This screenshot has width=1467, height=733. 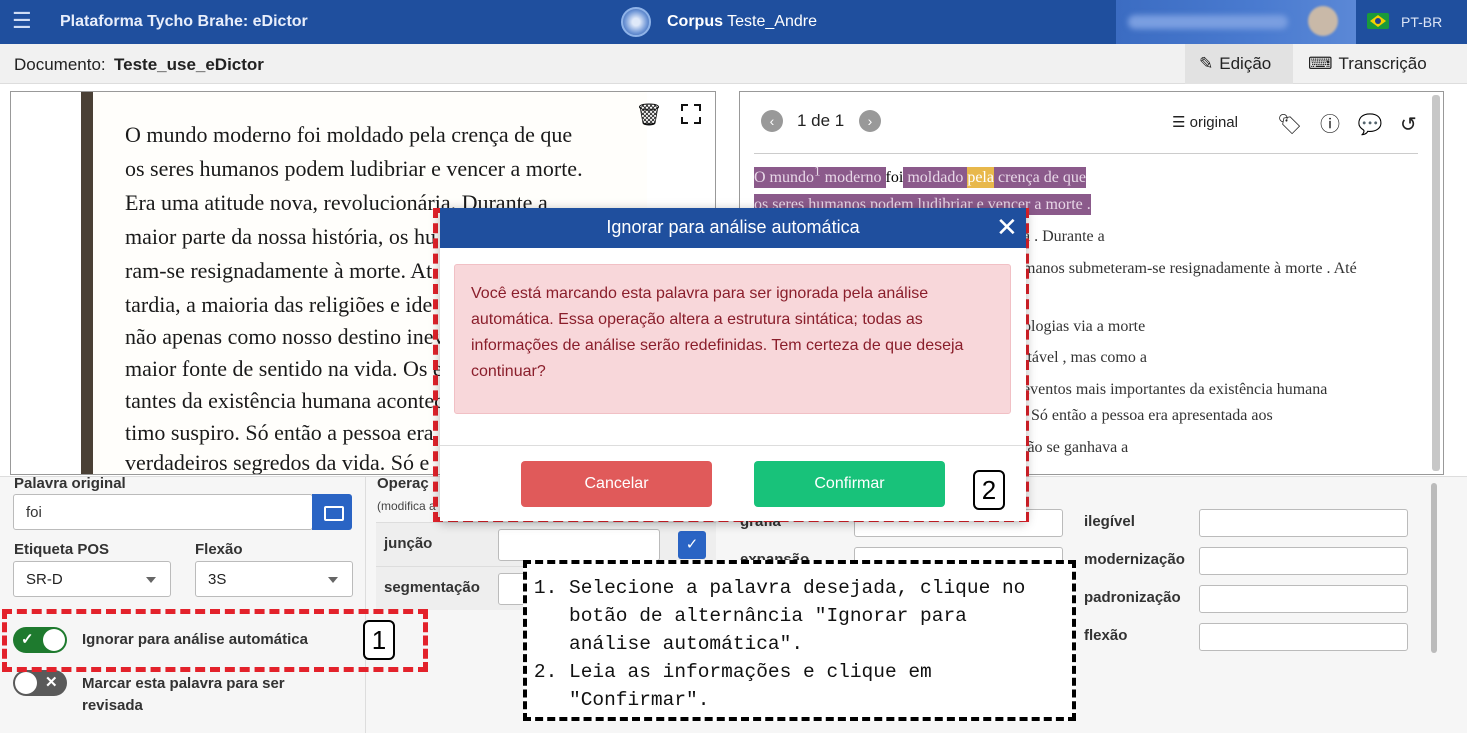 I want to click on image-text-line: maior fonte de sentido na vida. Os ev, so click(x=289, y=368).